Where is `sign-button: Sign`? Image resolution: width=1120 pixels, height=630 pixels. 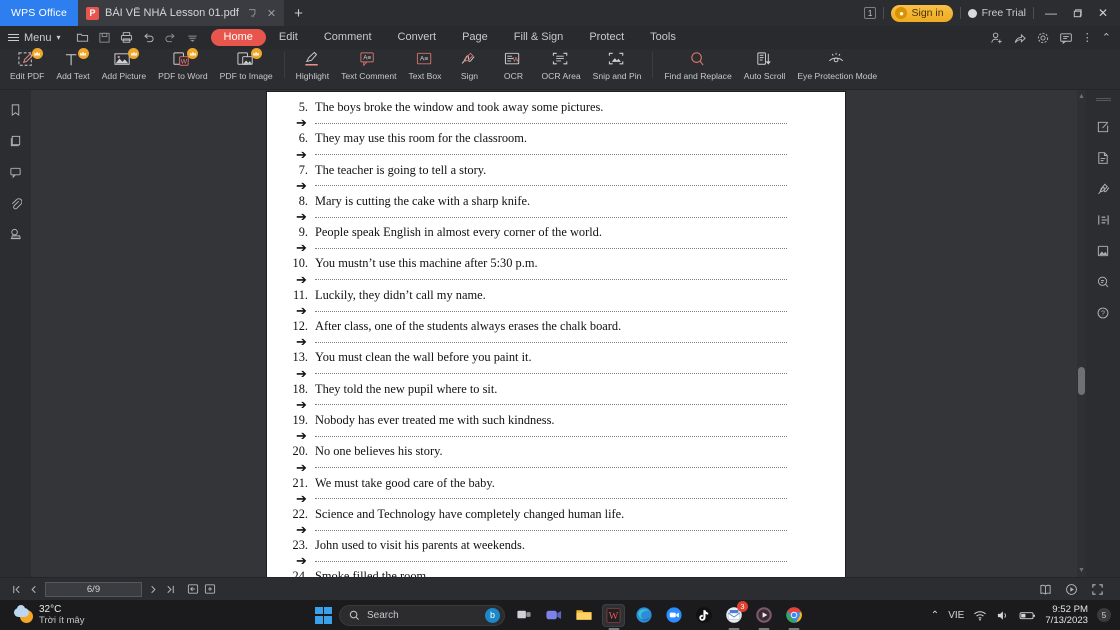
sign-button: Sign is located at coordinates (469, 65).